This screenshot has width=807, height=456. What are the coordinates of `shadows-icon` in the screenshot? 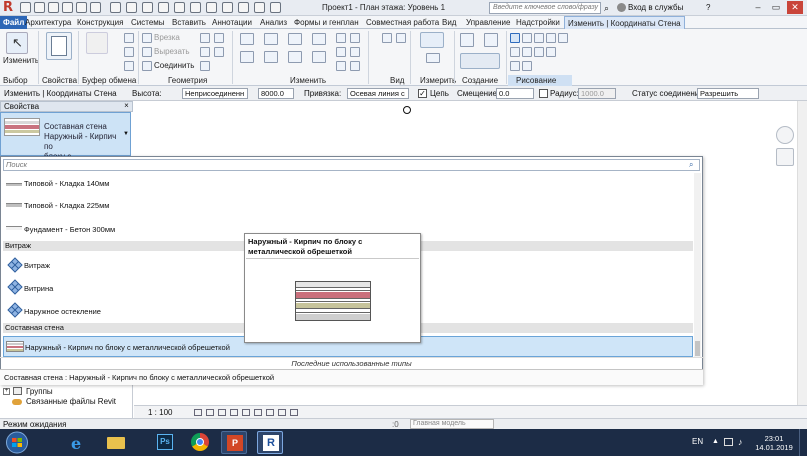 It's located at (234, 412).